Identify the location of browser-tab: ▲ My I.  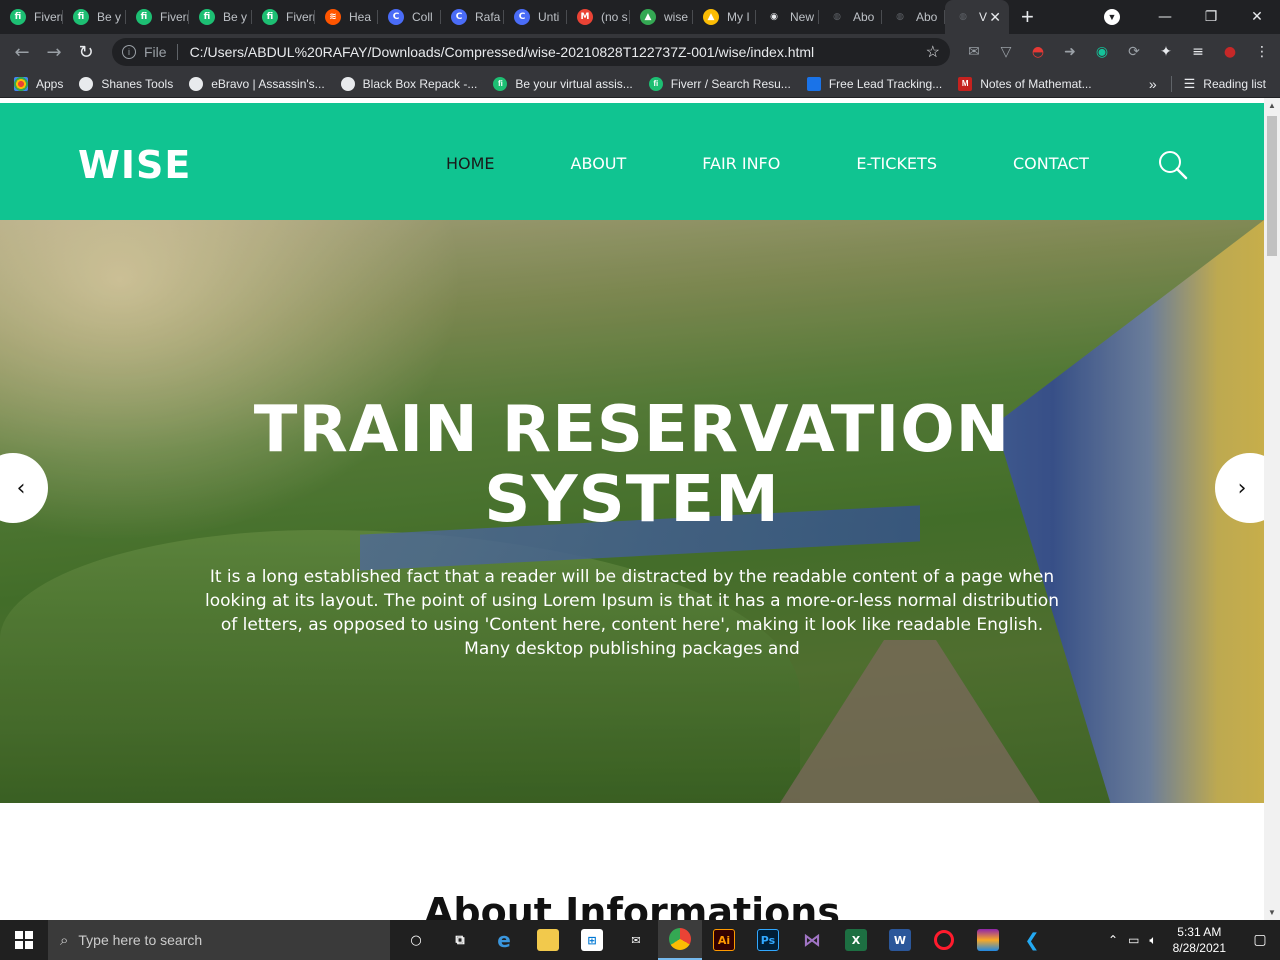
(724, 17).